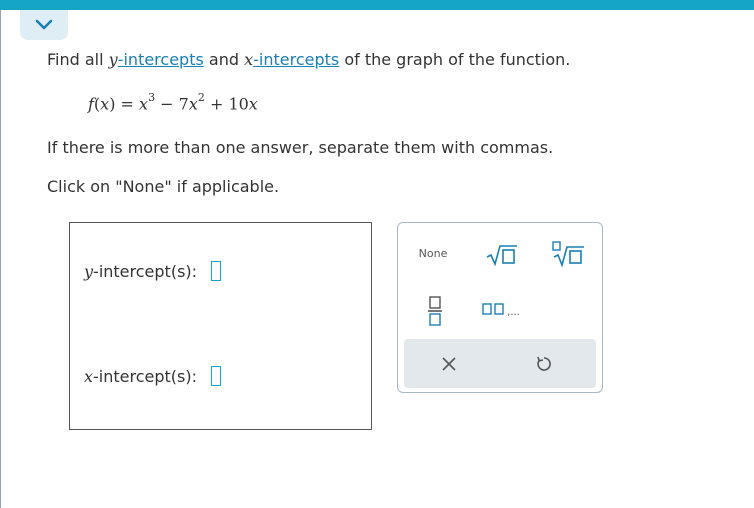  I want to click on none-button: None, so click(433, 253).